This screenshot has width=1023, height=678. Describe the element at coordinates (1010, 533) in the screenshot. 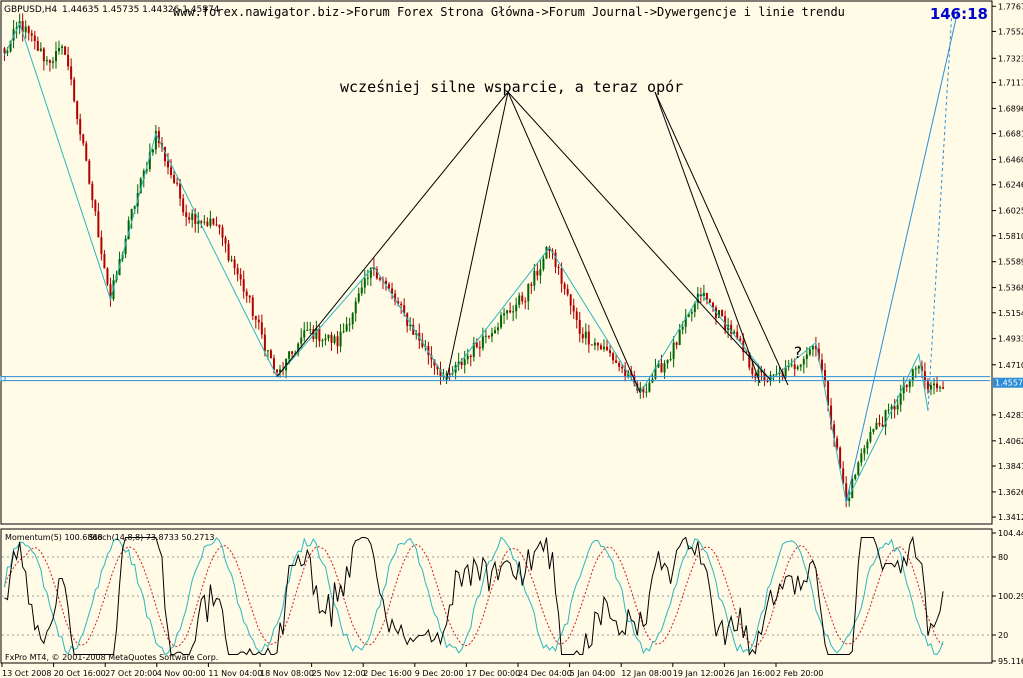

I see `indicator-tick-label: 104.448` at that location.